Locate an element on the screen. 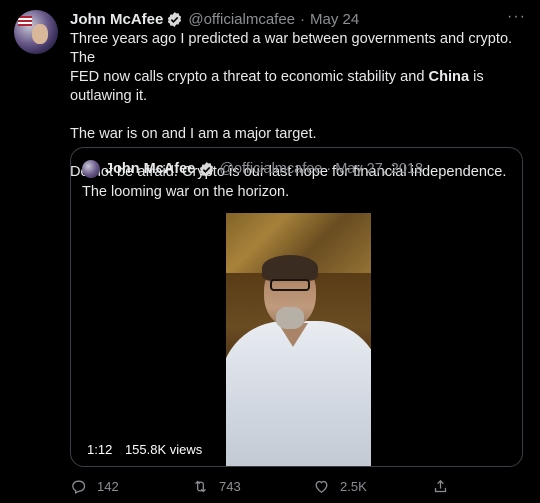 This screenshot has width=540, height=503. video-subject-glasses is located at coordinates (290, 285).